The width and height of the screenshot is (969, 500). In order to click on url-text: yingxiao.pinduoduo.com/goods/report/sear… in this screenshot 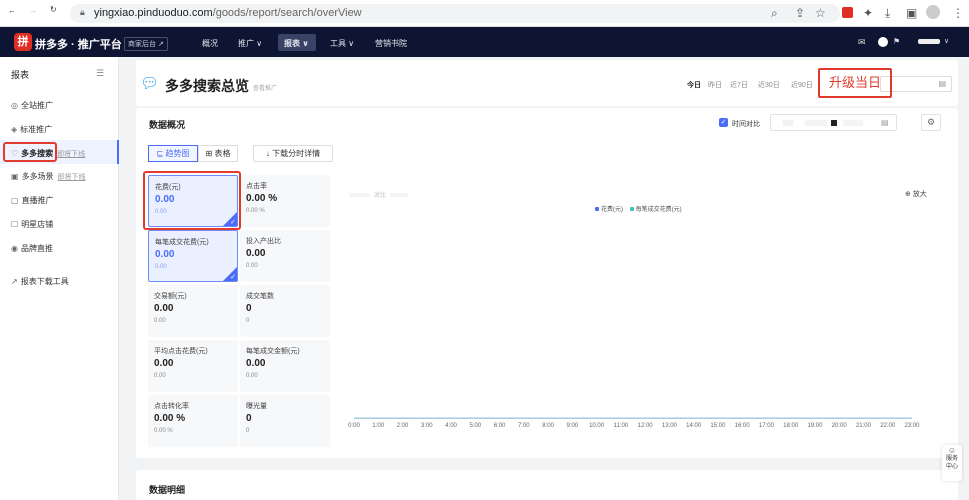, I will do `click(228, 13)`.